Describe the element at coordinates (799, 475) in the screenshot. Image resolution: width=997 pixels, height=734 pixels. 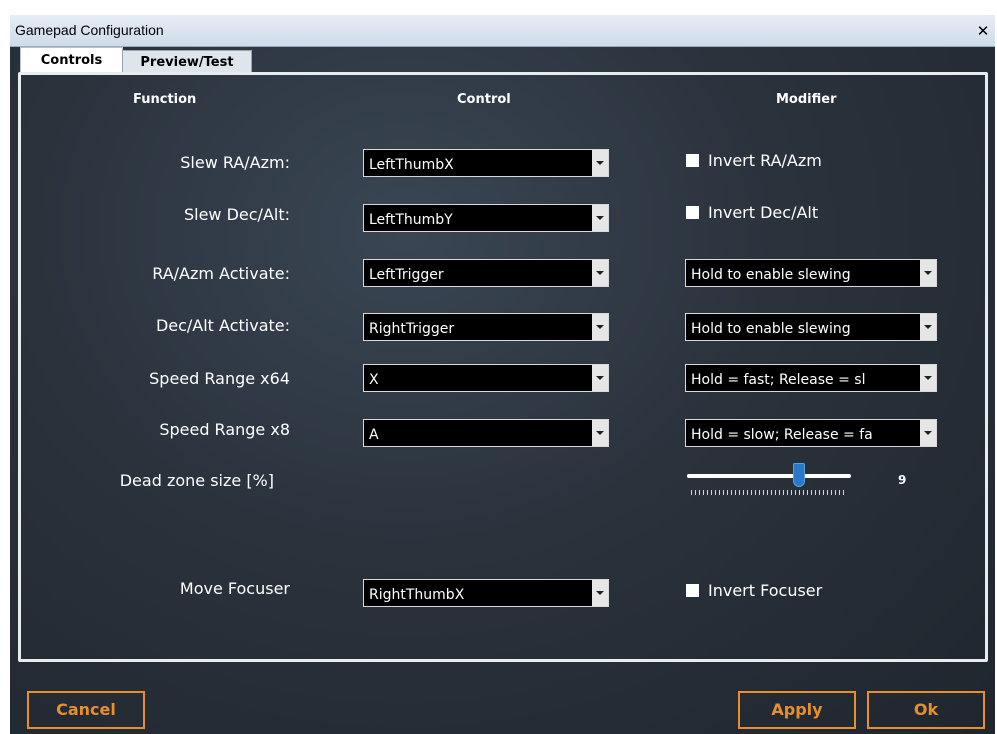
I see `slider-thumb` at that location.